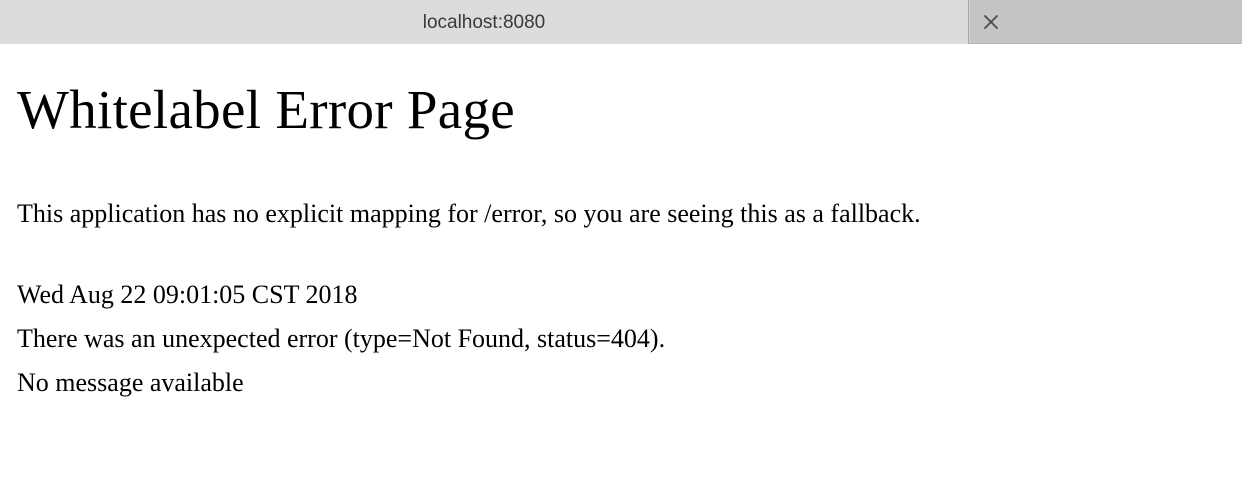 This screenshot has height=494, width=1242. Describe the element at coordinates (1106, 21) in the screenshot. I see `tab-bar-empty-area` at that location.